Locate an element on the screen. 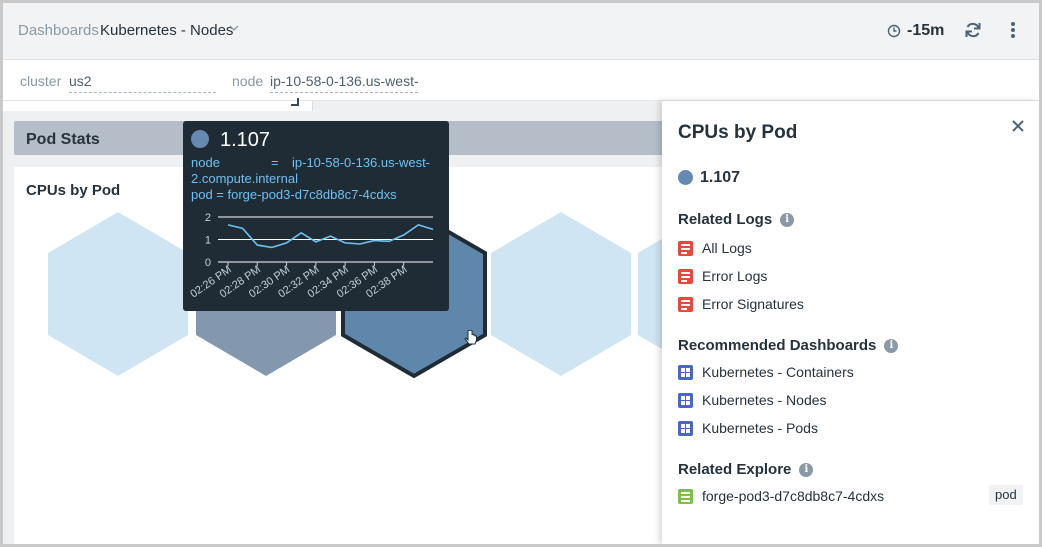 Image resolution: width=1042 pixels, height=547 pixels. hand-cursor-icon is located at coordinates (470, 337).